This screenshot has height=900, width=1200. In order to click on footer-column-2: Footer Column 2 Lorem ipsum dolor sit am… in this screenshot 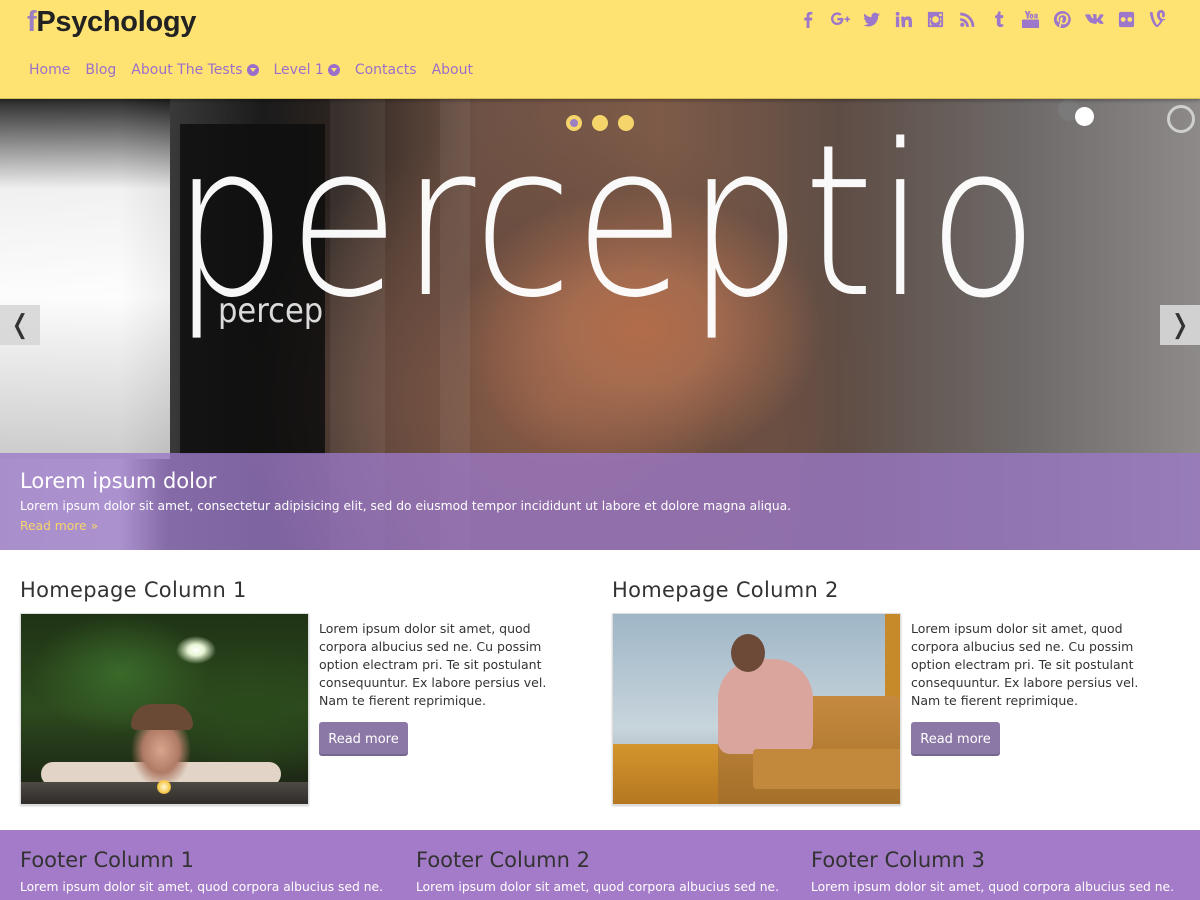, I will do `click(606, 871)`.